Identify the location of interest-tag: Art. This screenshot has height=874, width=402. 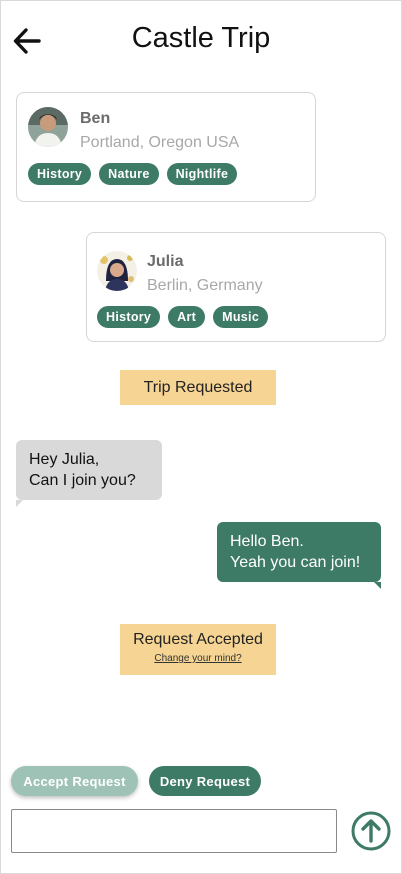
(187, 317).